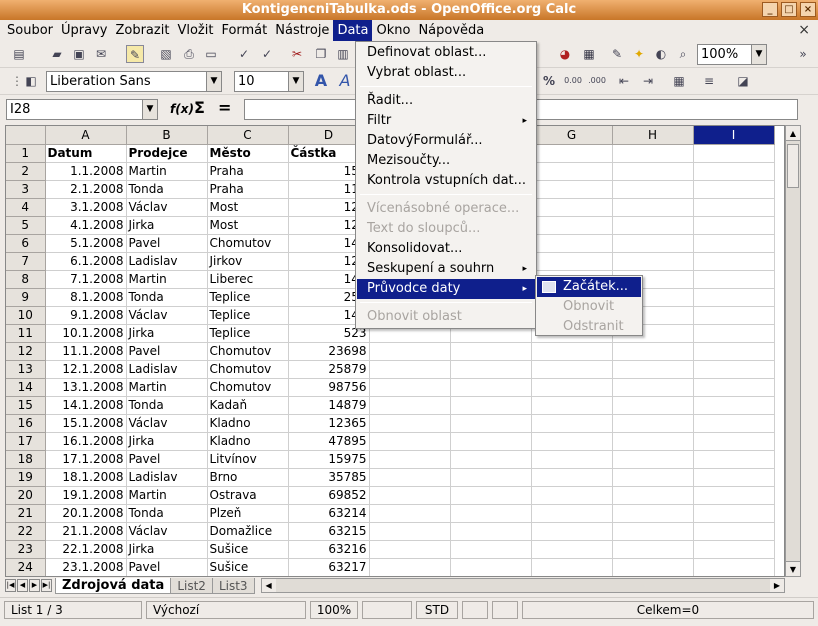 The height and width of the screenshot is (626, 818). I want to click on row-header: 13, so click(26, 369).